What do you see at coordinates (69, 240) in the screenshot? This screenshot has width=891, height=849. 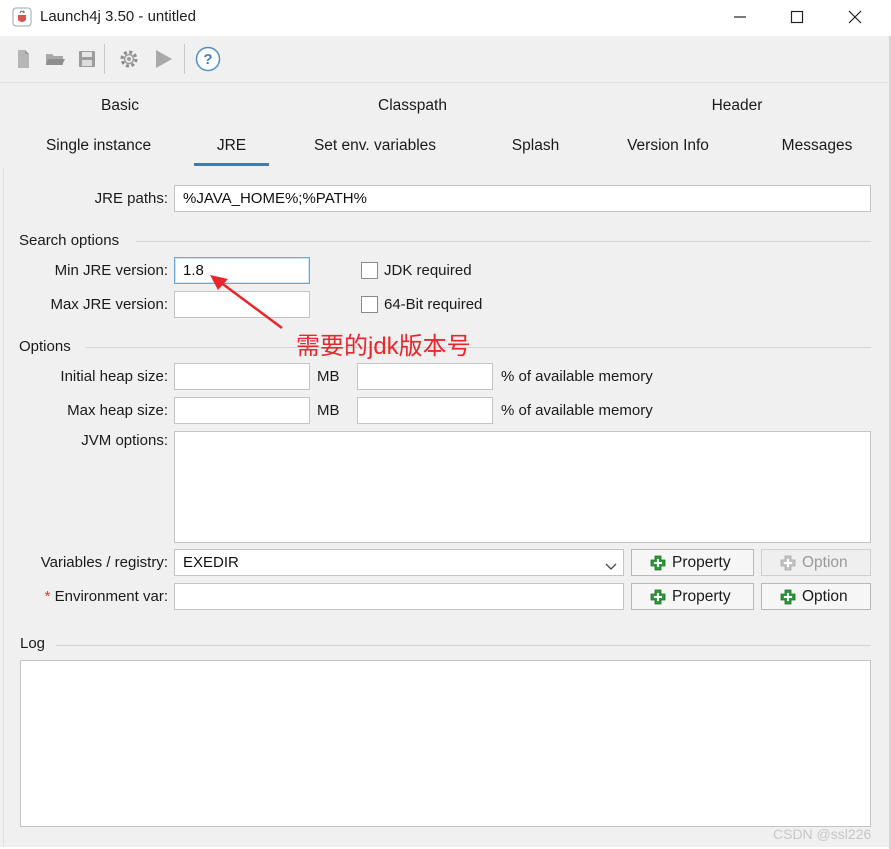 I see `search-options-title: Search options` at bounding box center [69, 240].